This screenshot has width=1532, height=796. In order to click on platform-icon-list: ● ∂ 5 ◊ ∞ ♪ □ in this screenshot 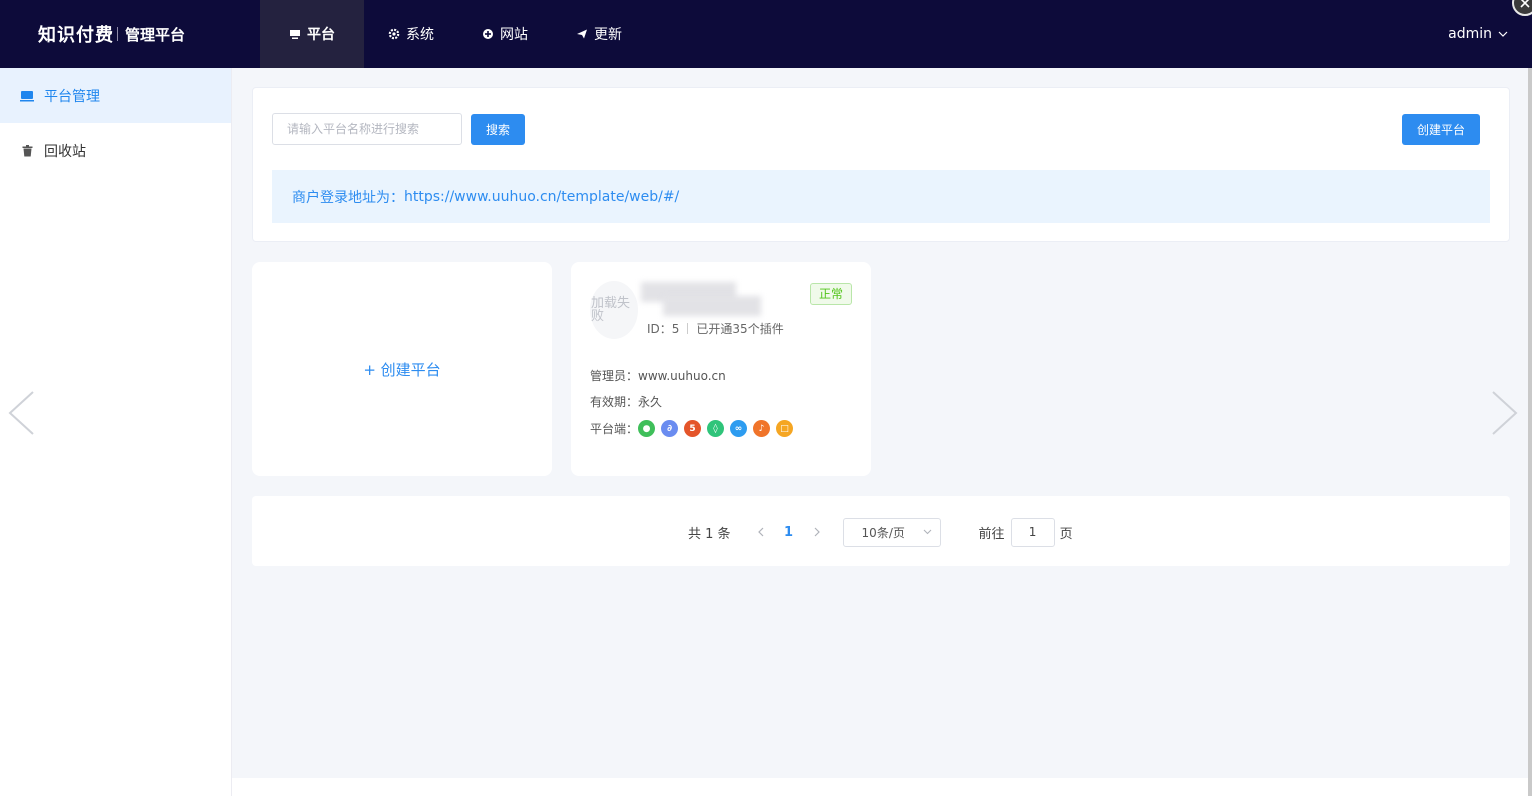, I will do `click(718, 428)`.